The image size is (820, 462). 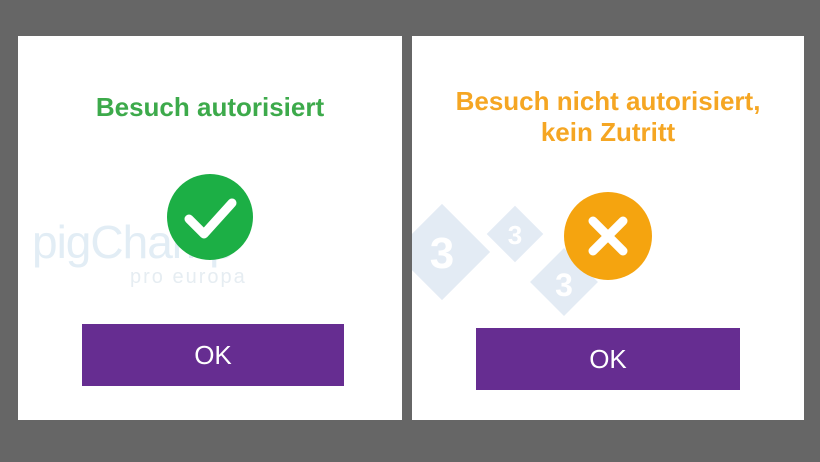 What do you see at coordinates (442, 253) in the screenshot?
I see `watermark-mark-large: 3` at bounding box center [442, 253].